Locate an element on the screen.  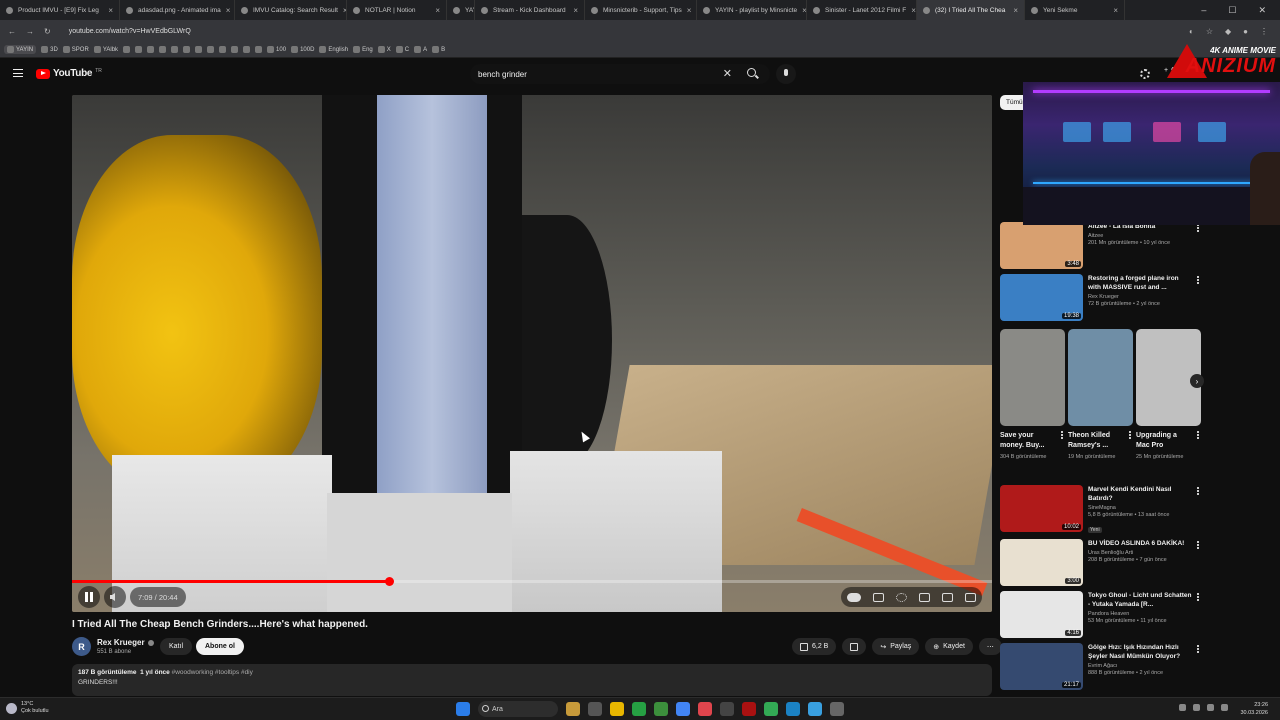
bookmark-item: 3D is located at coordinates (49, 49).